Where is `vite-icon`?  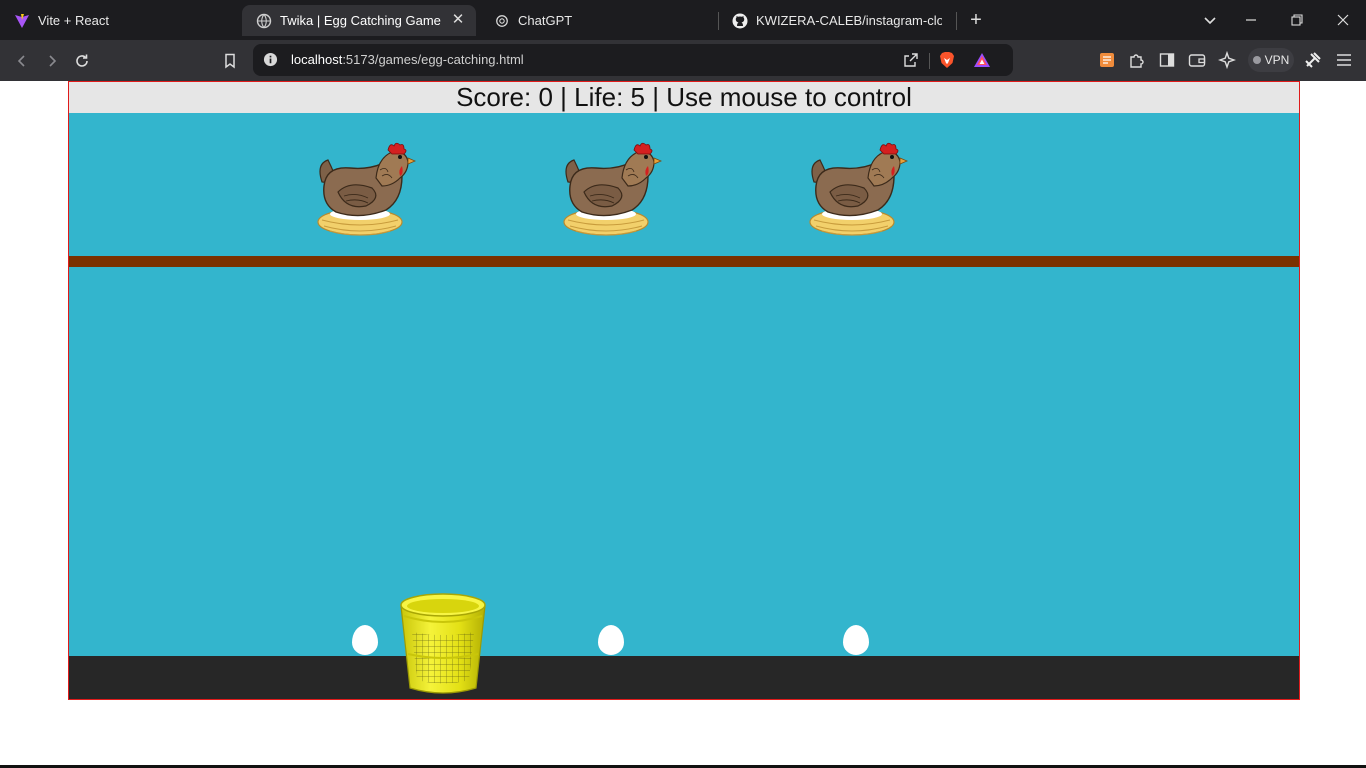 vite-icon is located at coordinates (22, 21).